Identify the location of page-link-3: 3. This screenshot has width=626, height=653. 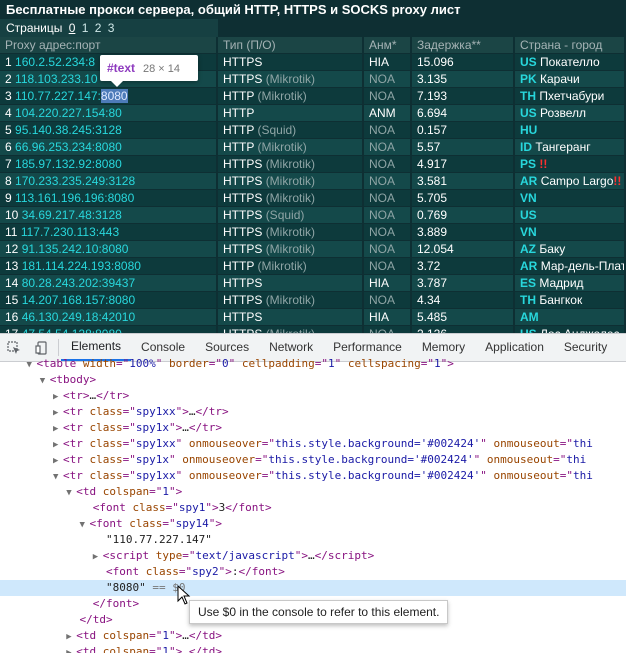
(111, 28).